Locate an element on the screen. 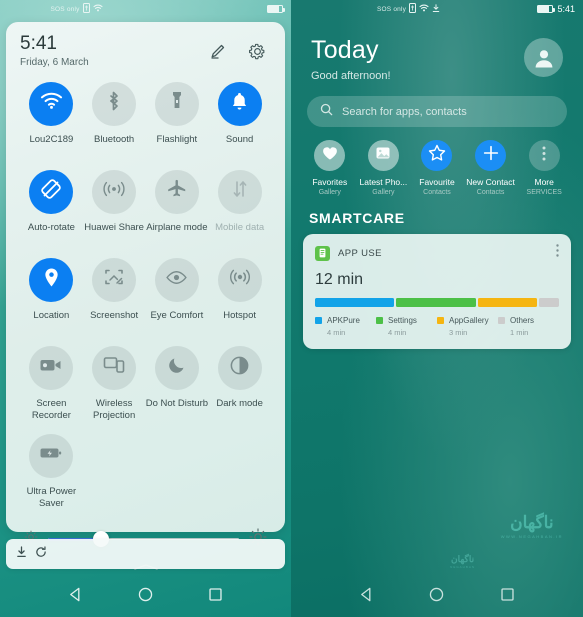 This screenshot has width=583, height=617. legend-item: AppGallery 3 min is located at coordinates (467, 326).